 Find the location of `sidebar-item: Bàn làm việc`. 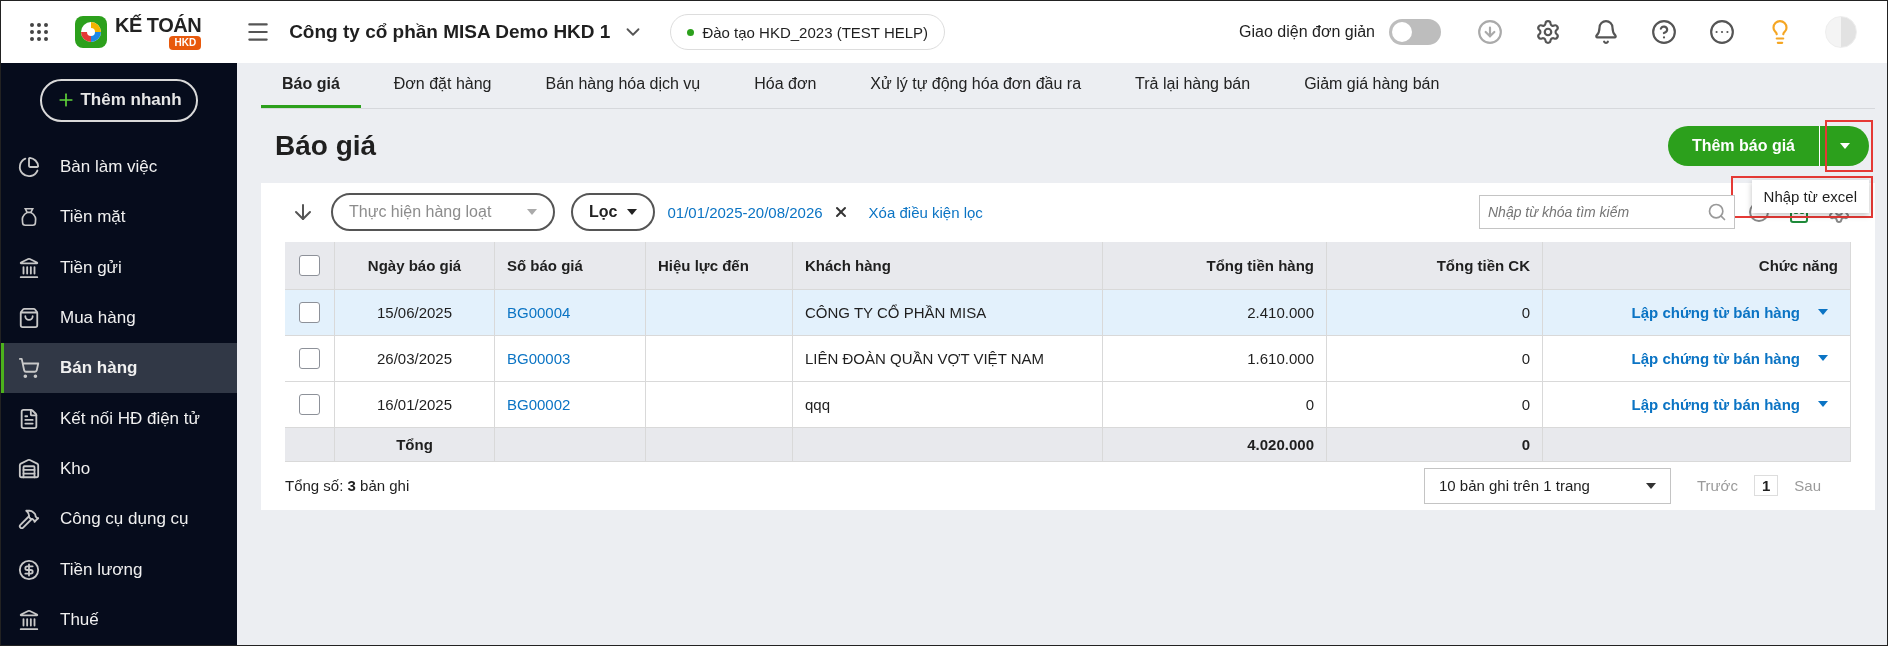

sidebar-item: Bàn làm việc is located at coordinates (119, 167).